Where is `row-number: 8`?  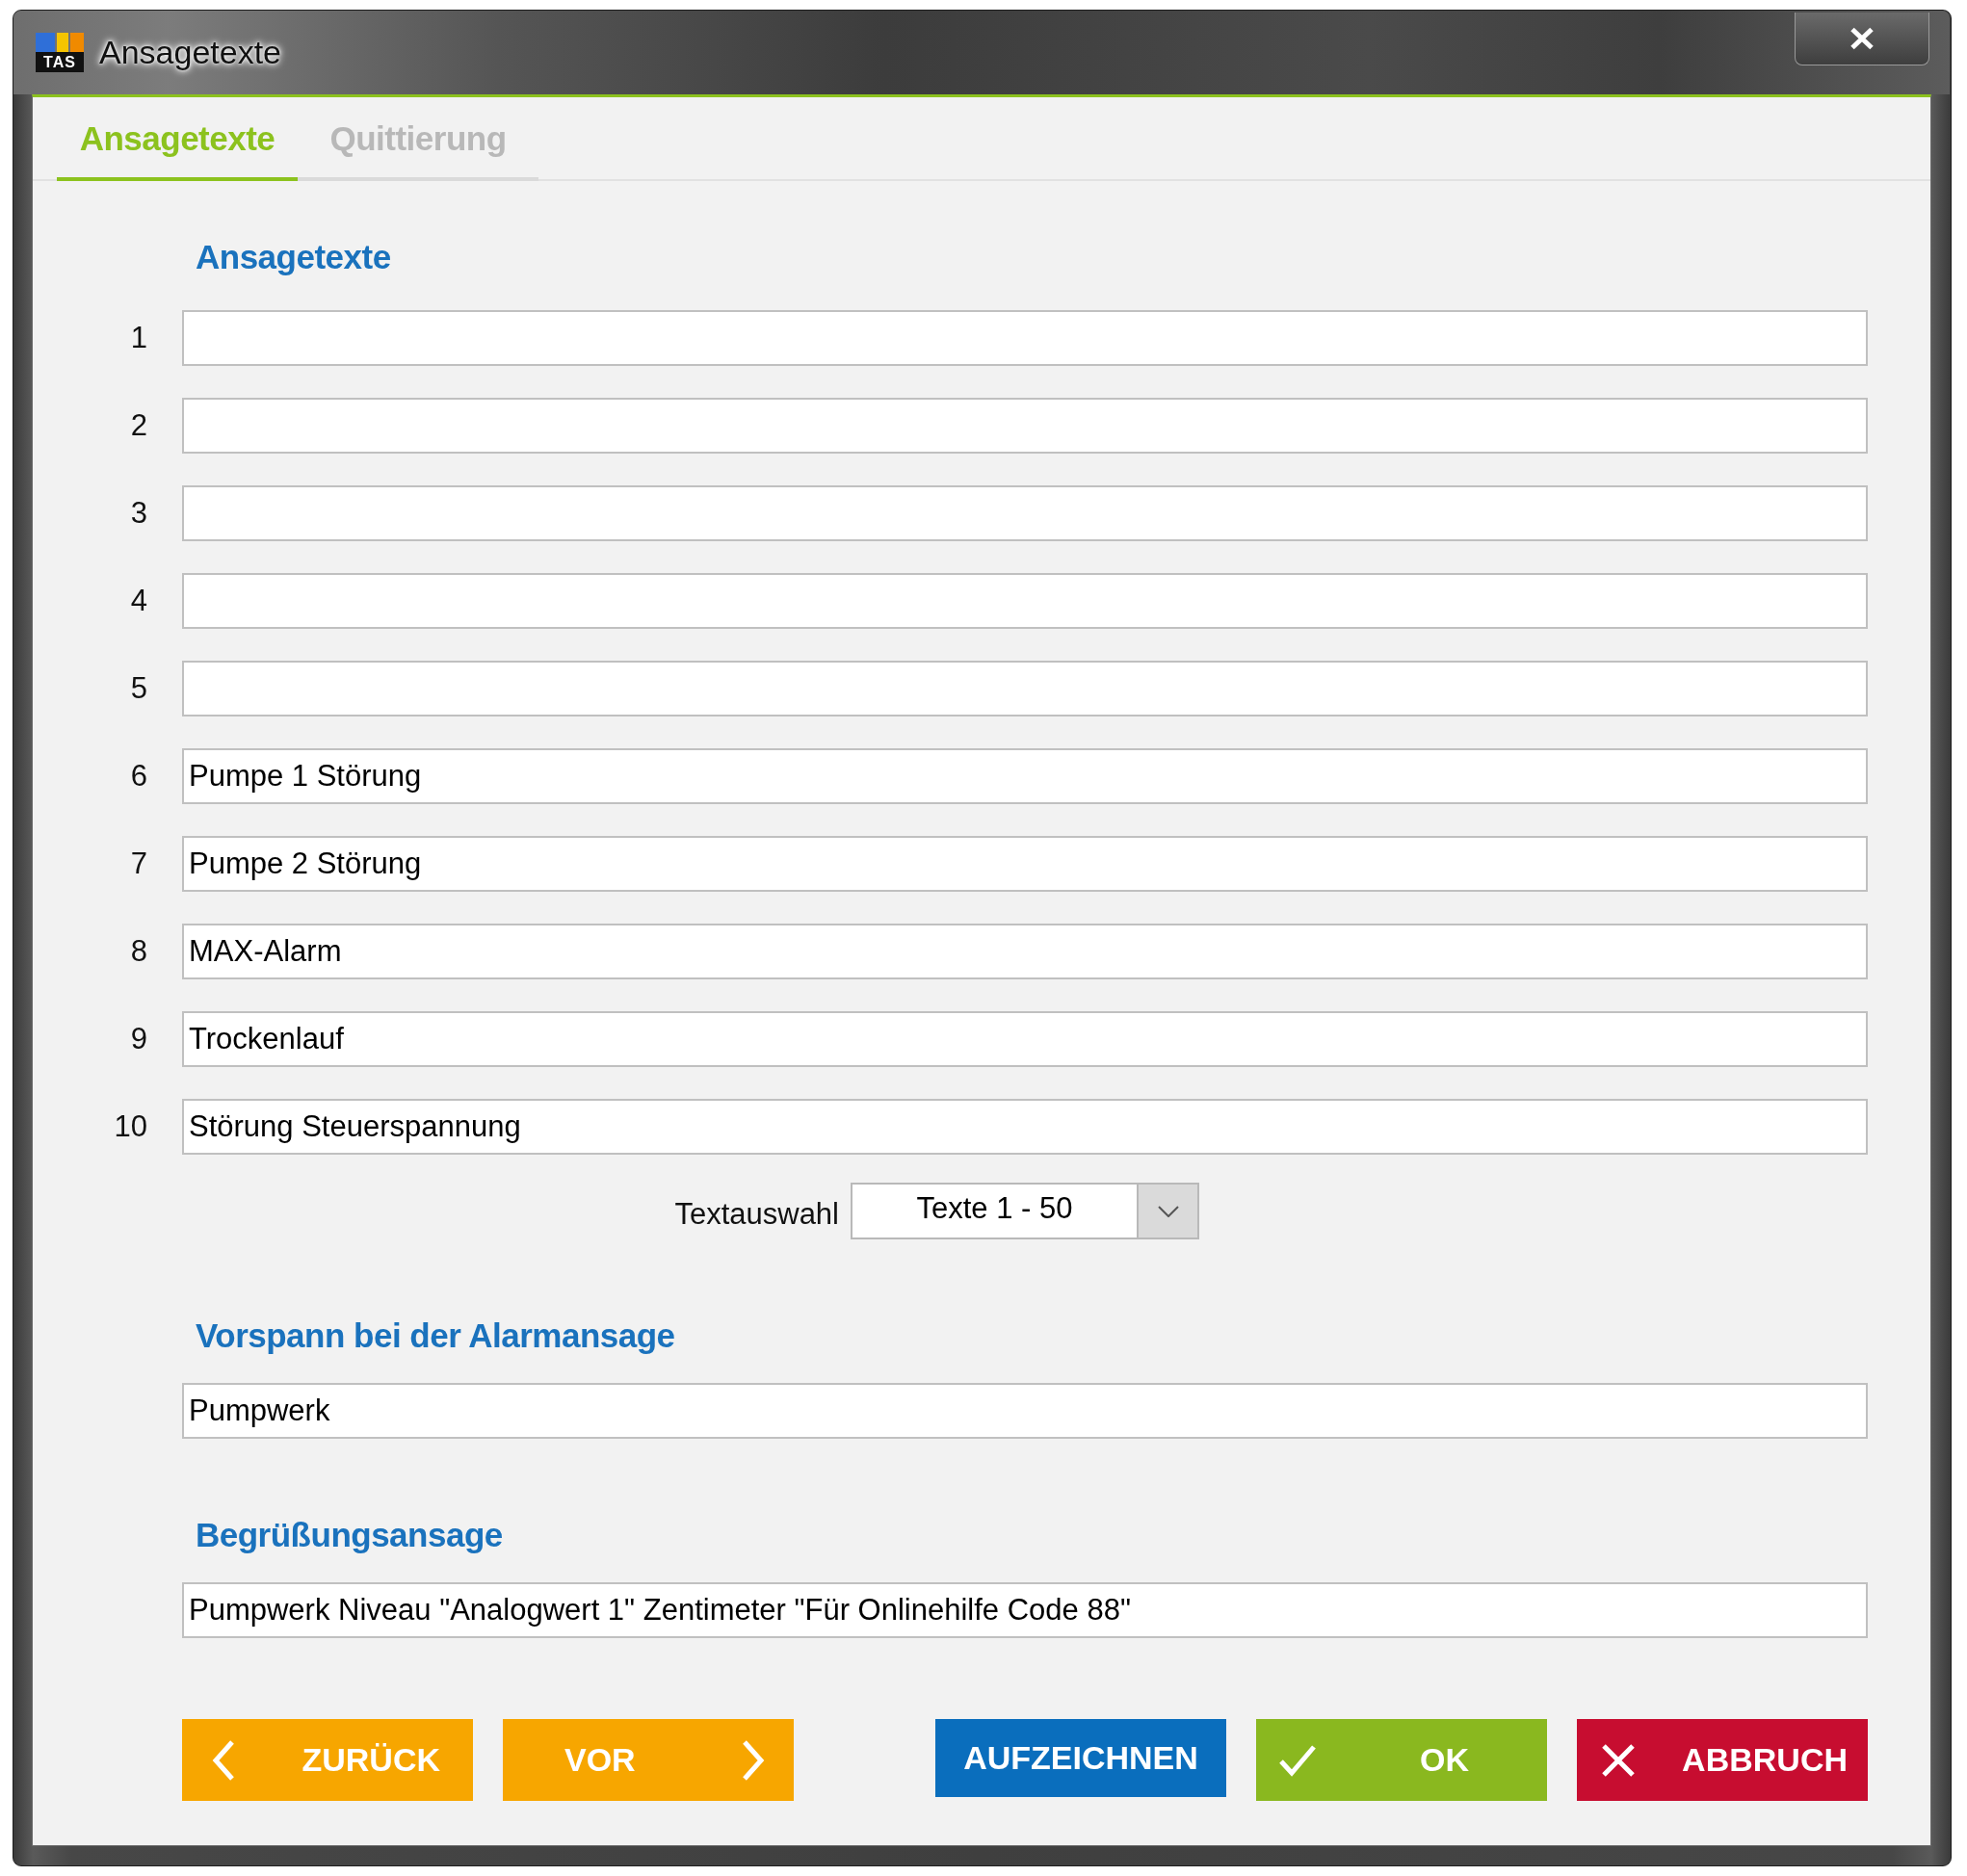
row-number: 8 is located at coordinates (139, 952).